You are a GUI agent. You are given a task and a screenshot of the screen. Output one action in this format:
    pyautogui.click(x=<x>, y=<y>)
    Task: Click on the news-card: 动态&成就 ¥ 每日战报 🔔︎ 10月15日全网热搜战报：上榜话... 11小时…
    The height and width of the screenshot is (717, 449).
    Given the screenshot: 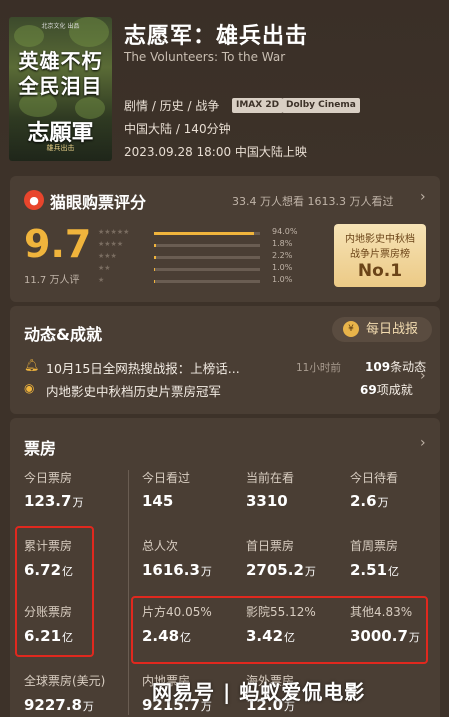 What is the action you would take?
    pyautogui.click(x=225, y=360)
    